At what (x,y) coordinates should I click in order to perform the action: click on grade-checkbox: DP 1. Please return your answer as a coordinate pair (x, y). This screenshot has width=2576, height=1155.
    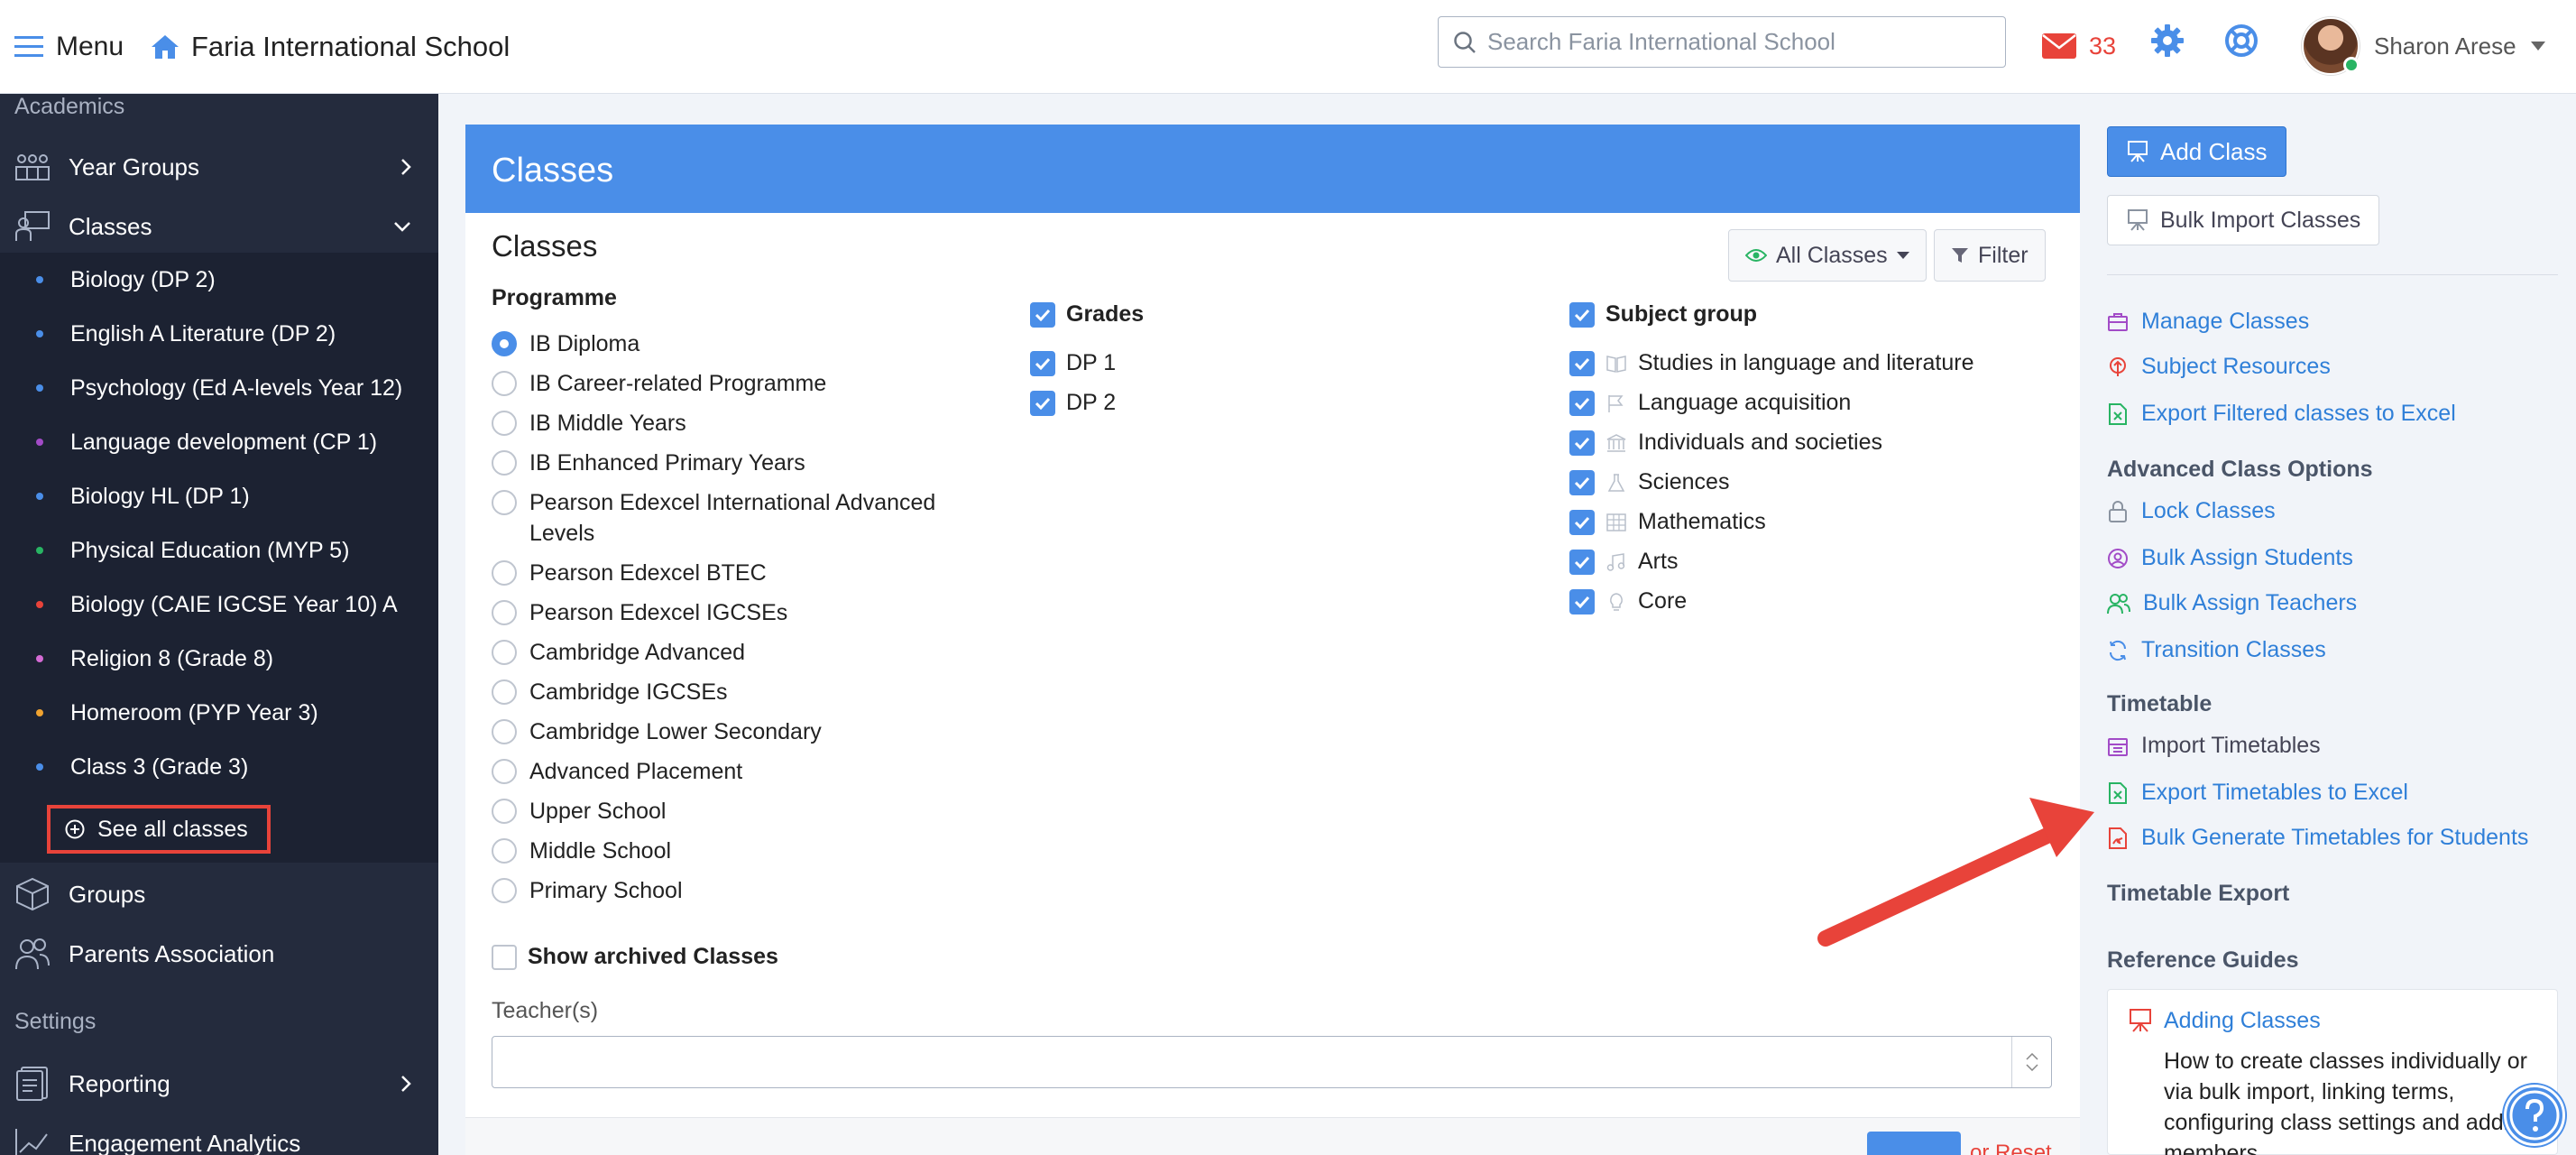
    Looking at the image, I should click on (1073, 363).